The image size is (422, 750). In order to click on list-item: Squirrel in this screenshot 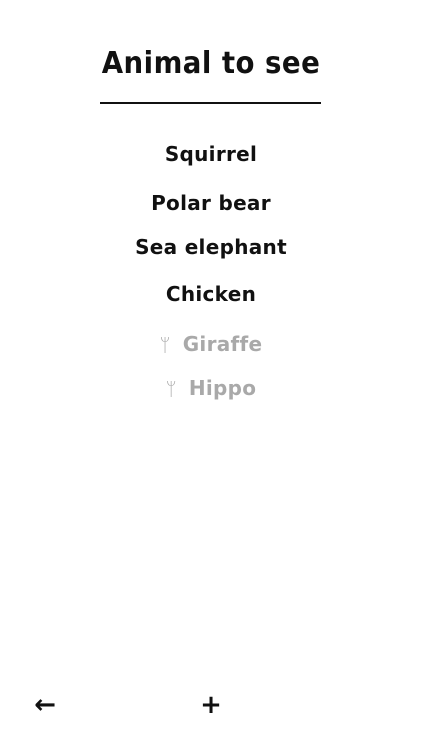, I will do `click(211, 154)`.